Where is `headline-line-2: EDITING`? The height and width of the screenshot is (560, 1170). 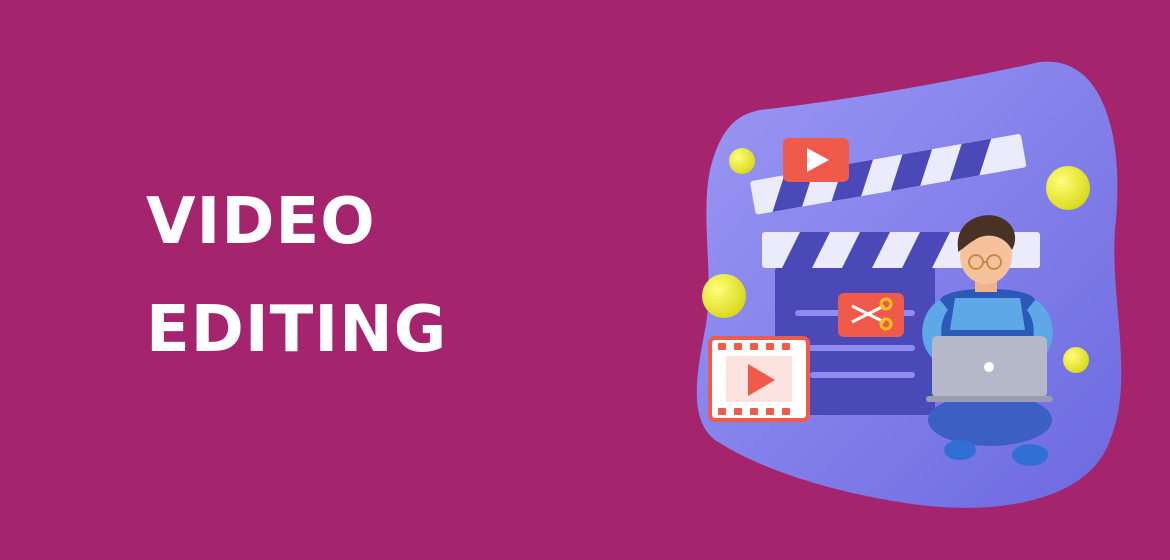
headline-line-2: EDITING is located at coordinates (297, 330).